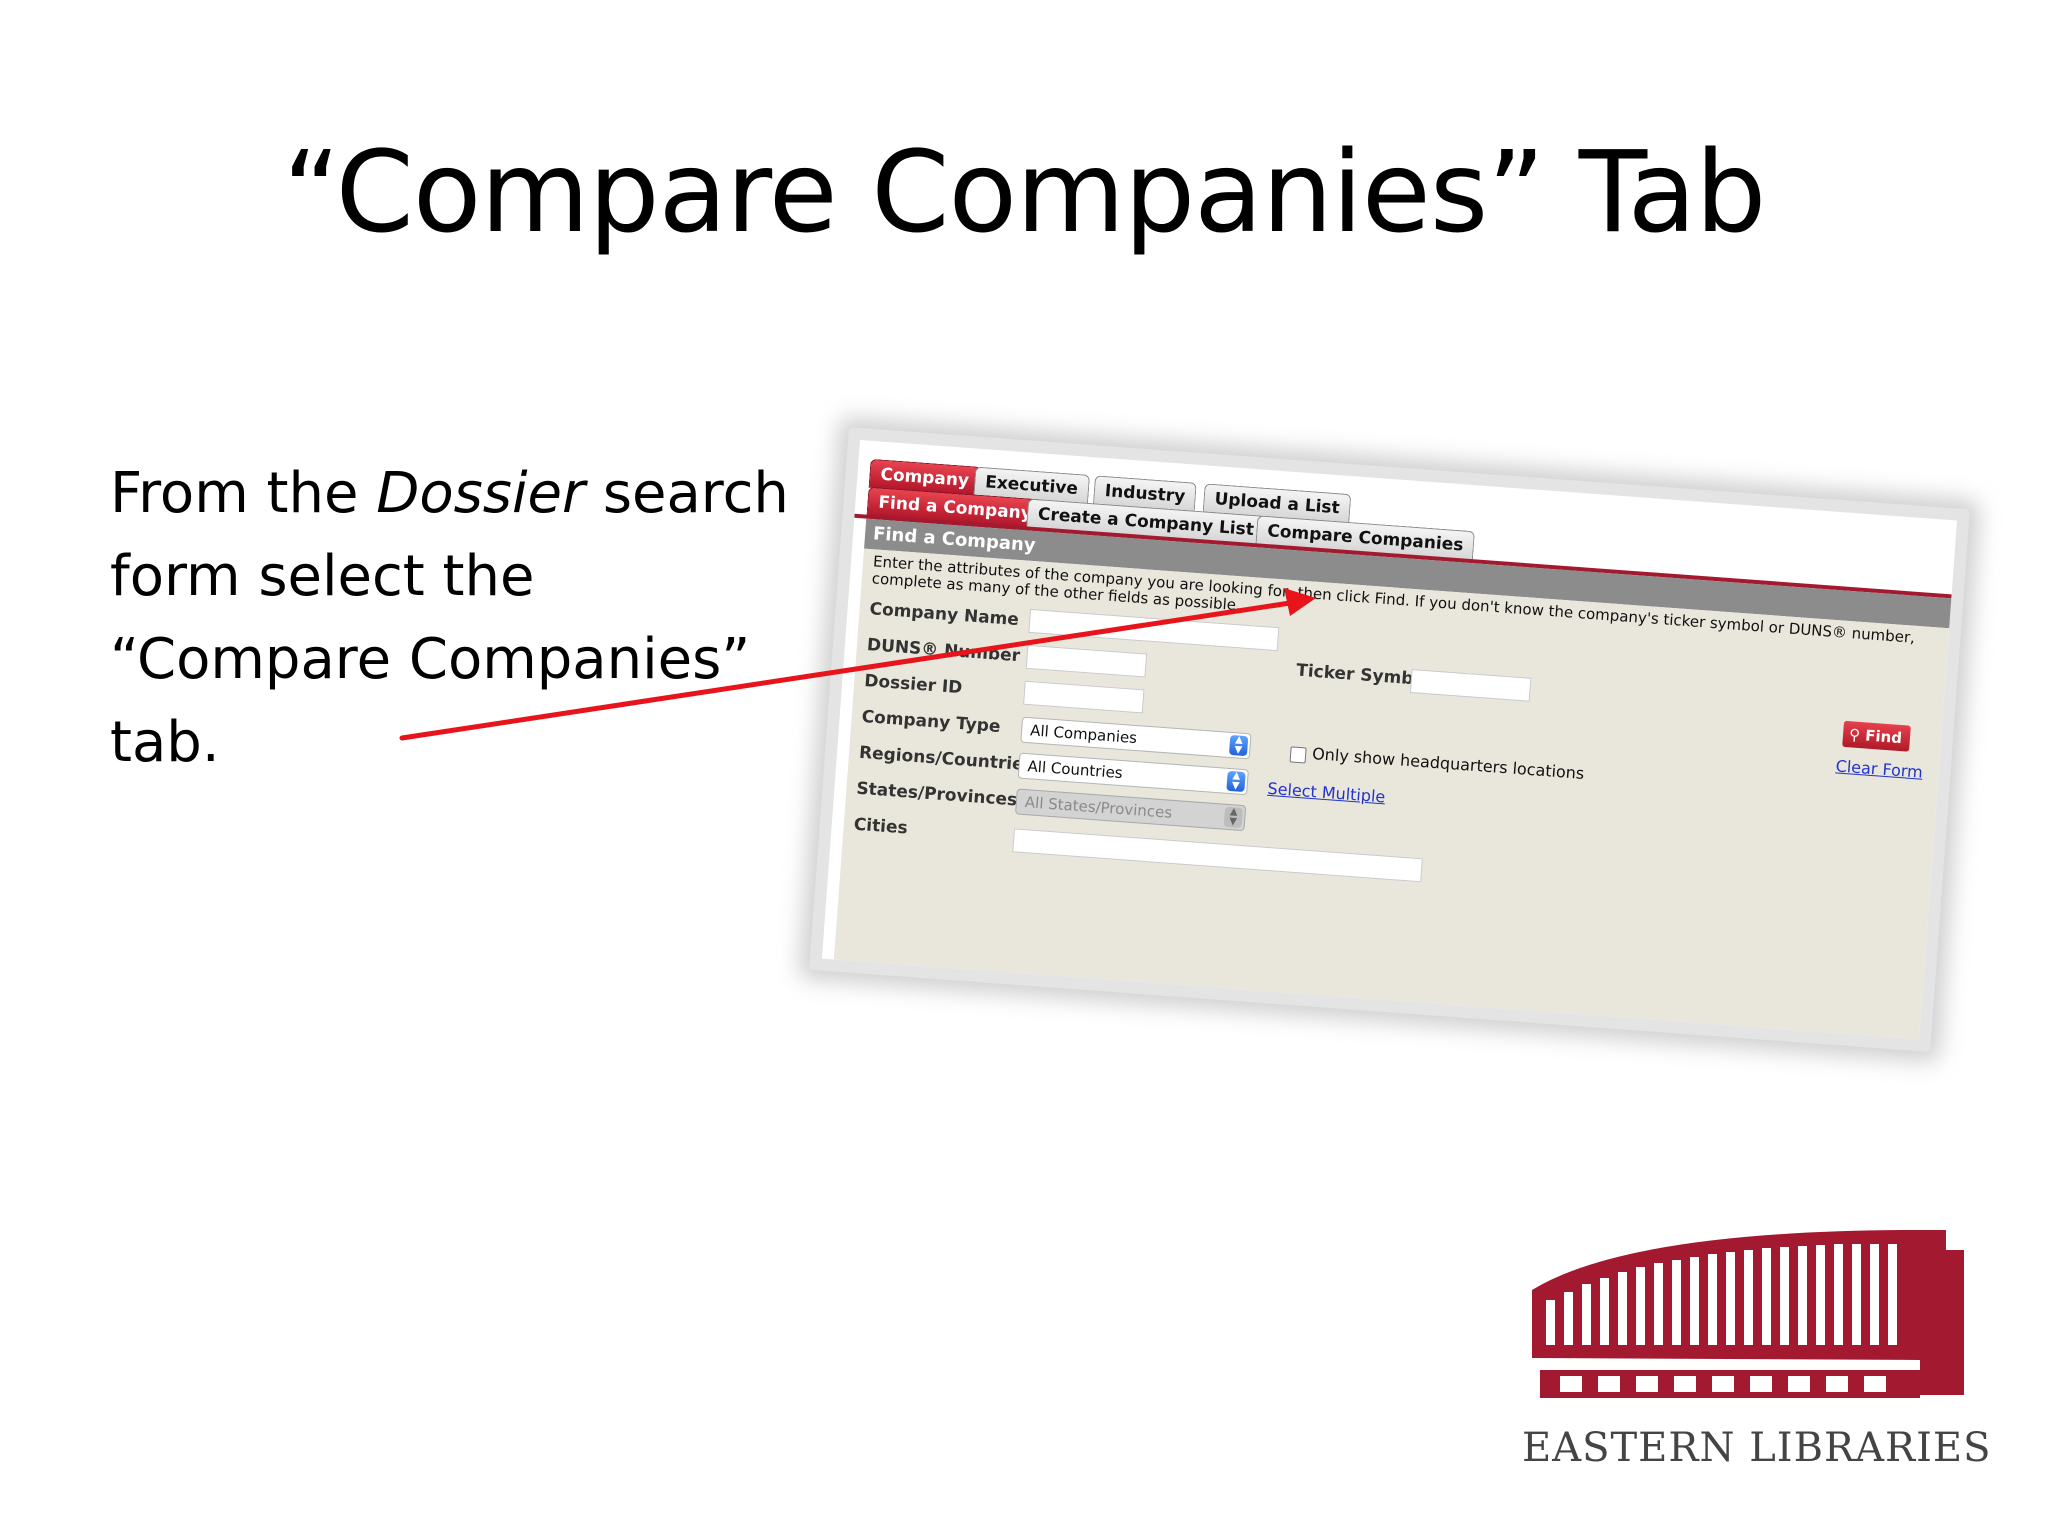 This screenshot has height=1536, width=2048. What do you see at coordinates (881, 826) in the screenshot?
I see `cities-label: Cities` at bounding box center [881, 826].